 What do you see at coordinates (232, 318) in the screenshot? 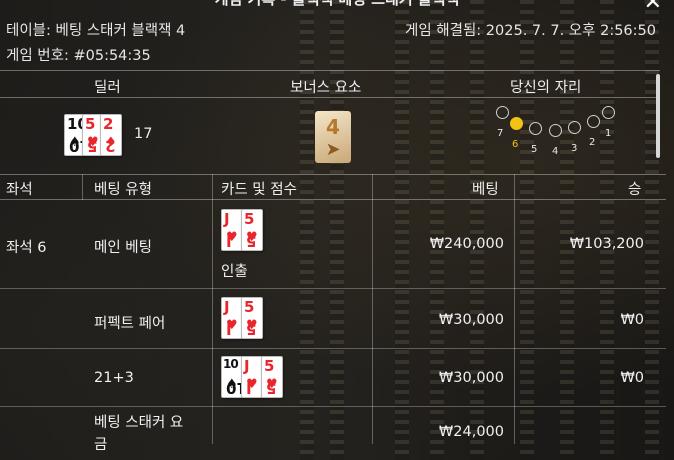
I see `row-2-card-1: J ♥ J` at bounding box center [232, 318].